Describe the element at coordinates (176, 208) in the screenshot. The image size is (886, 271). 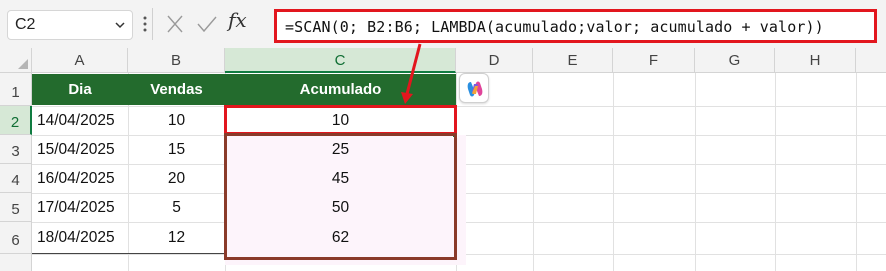
I see `cell-b5: 5` at that location.